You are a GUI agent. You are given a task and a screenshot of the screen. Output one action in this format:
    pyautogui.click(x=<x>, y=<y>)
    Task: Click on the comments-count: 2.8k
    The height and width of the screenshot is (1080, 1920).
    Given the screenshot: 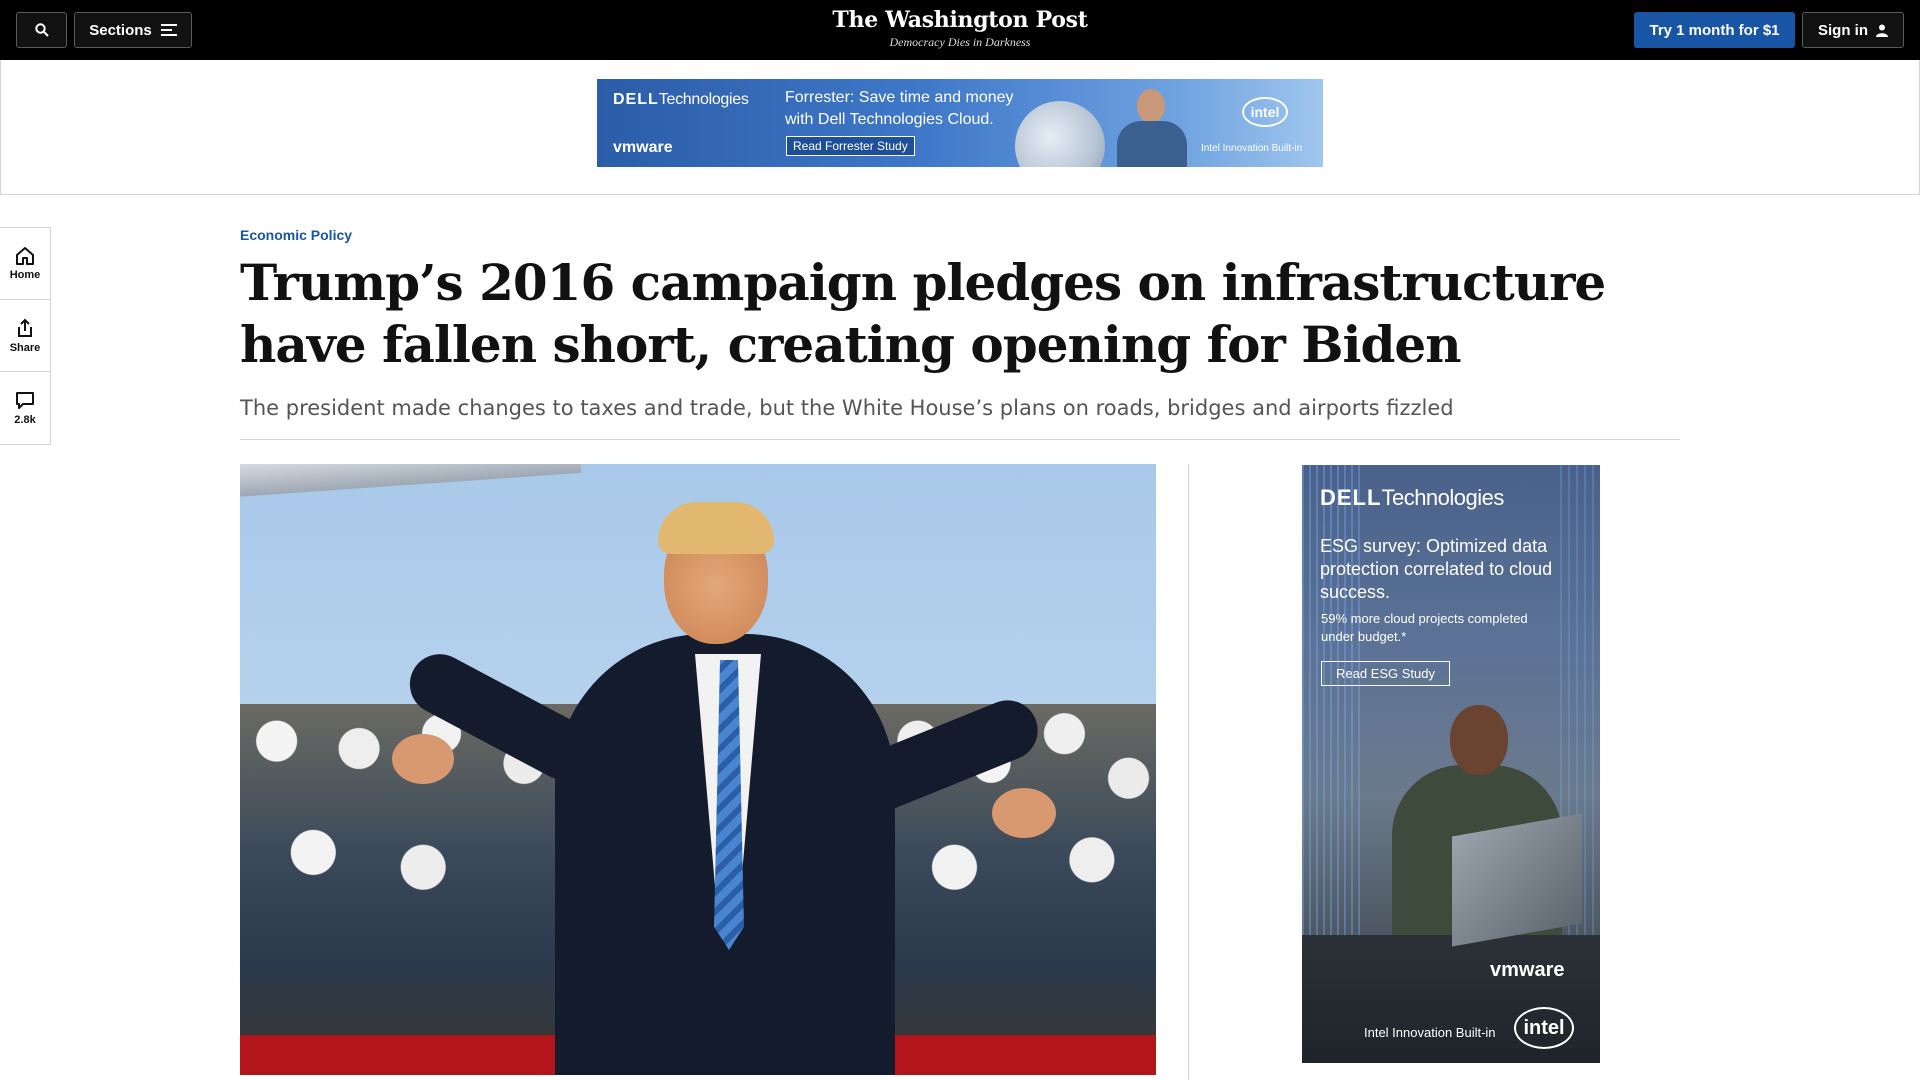 What is the action you would take?
    pyautogui.click(x=25, y=419)
    